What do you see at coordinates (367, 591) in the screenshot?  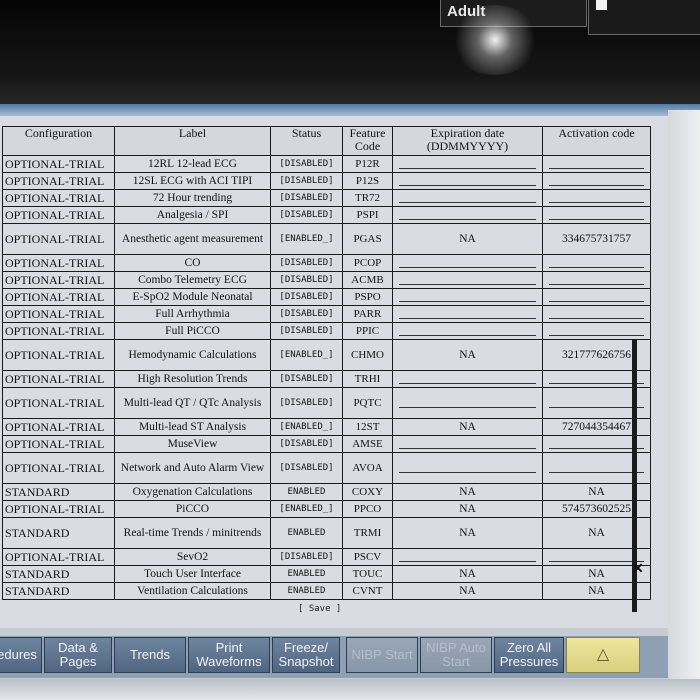 I see `feature-code-cell: CVNT` at bounding box center [367, 591].